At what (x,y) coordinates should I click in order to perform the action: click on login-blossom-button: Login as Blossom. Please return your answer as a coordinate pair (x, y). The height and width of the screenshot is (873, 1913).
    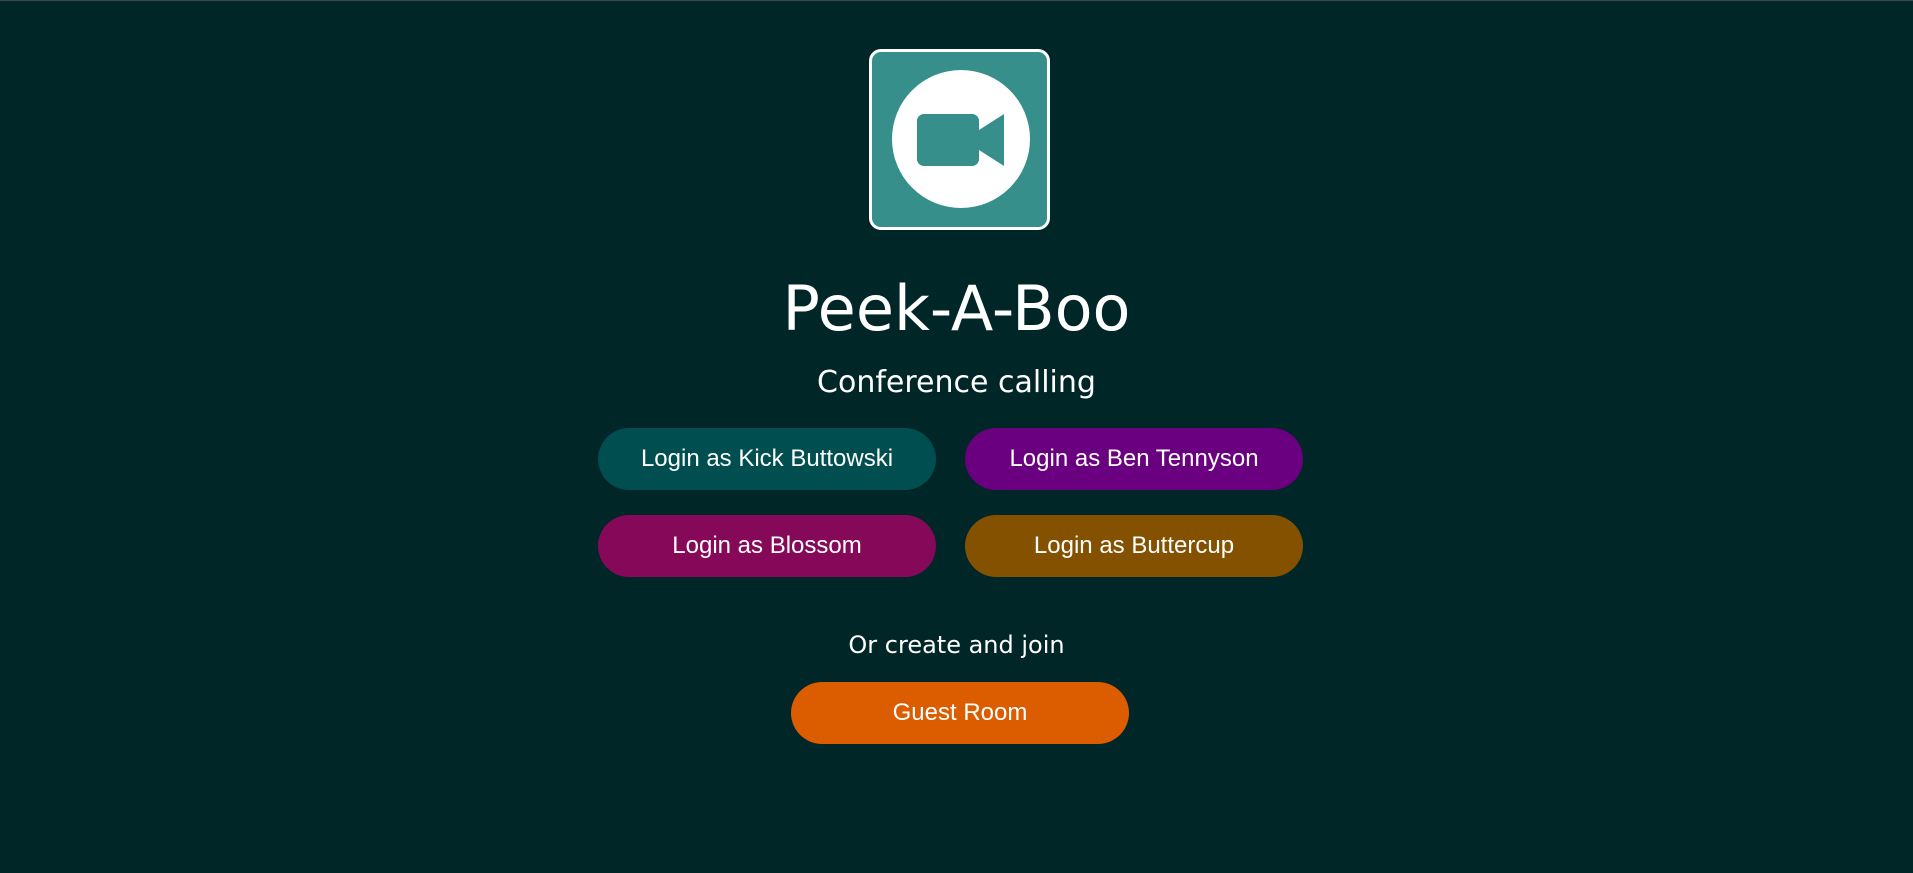
    Looking at the image, I should click on (767, 546).